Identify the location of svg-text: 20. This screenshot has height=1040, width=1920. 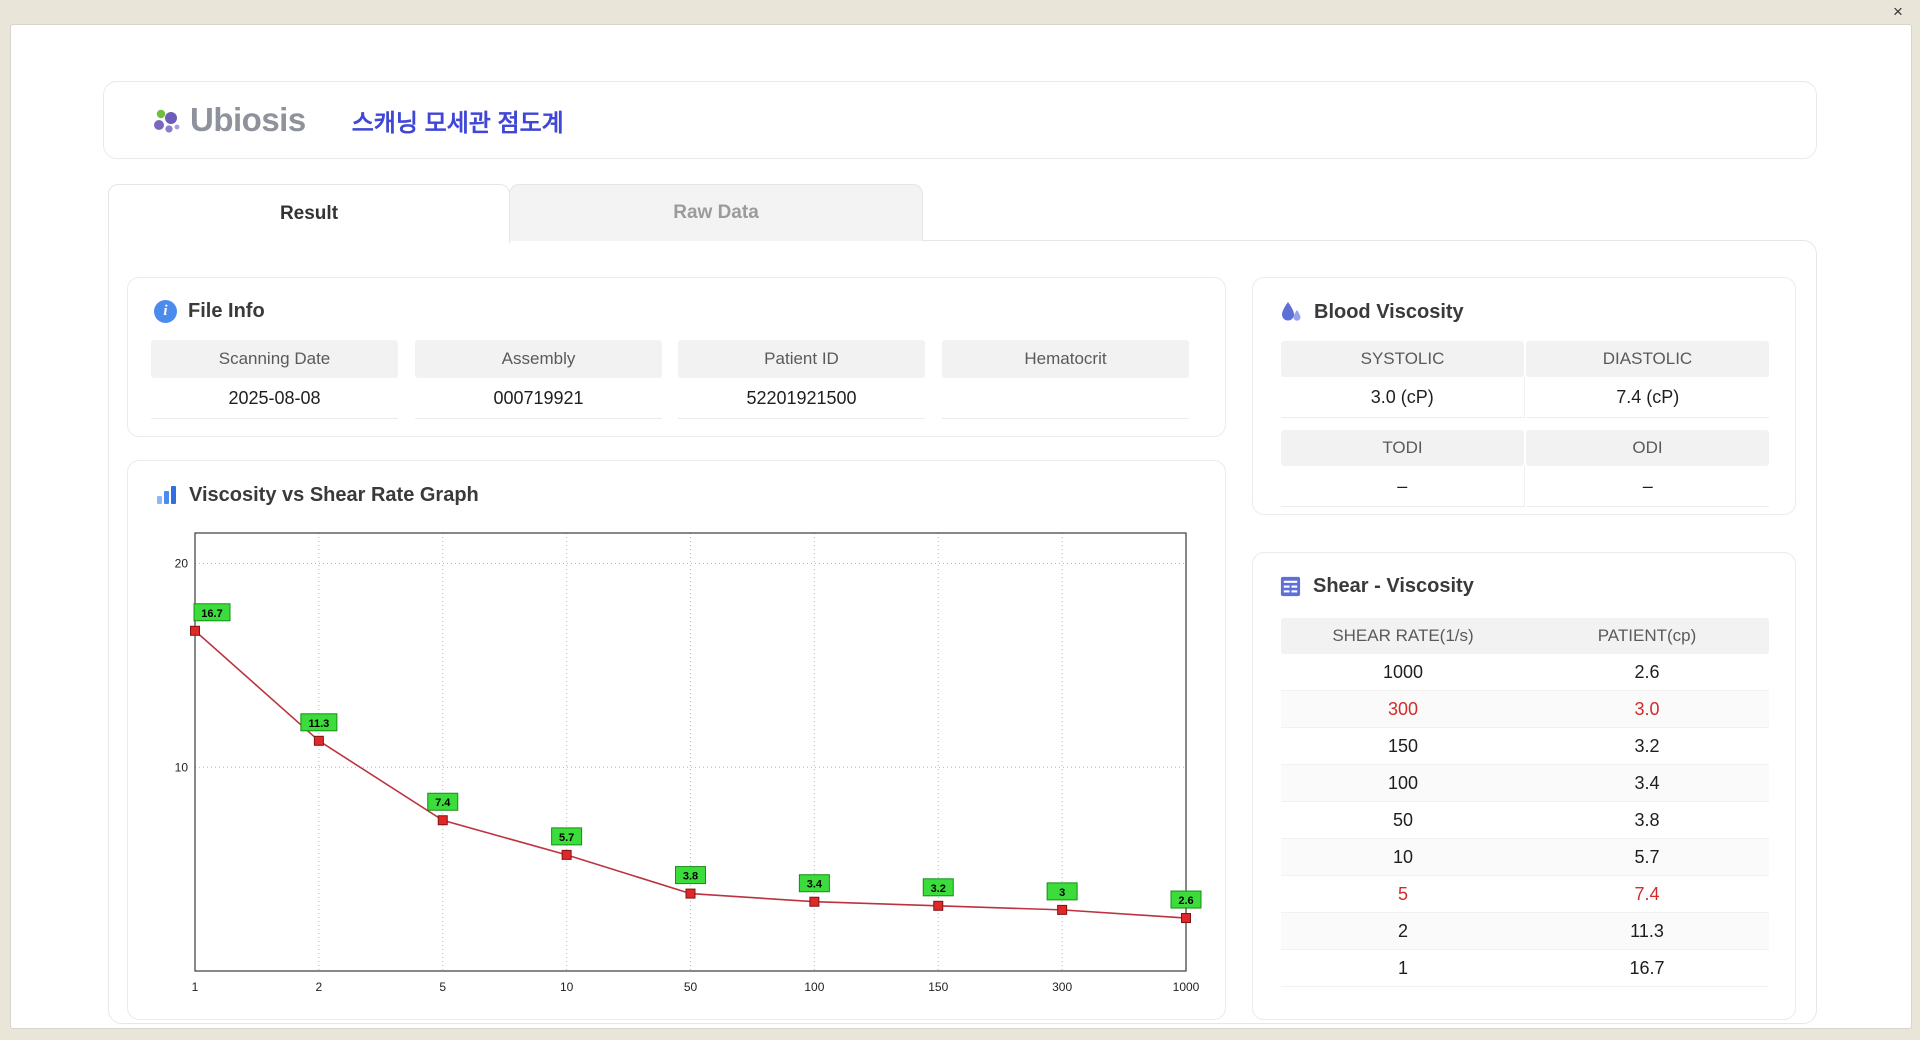
(182, 564).